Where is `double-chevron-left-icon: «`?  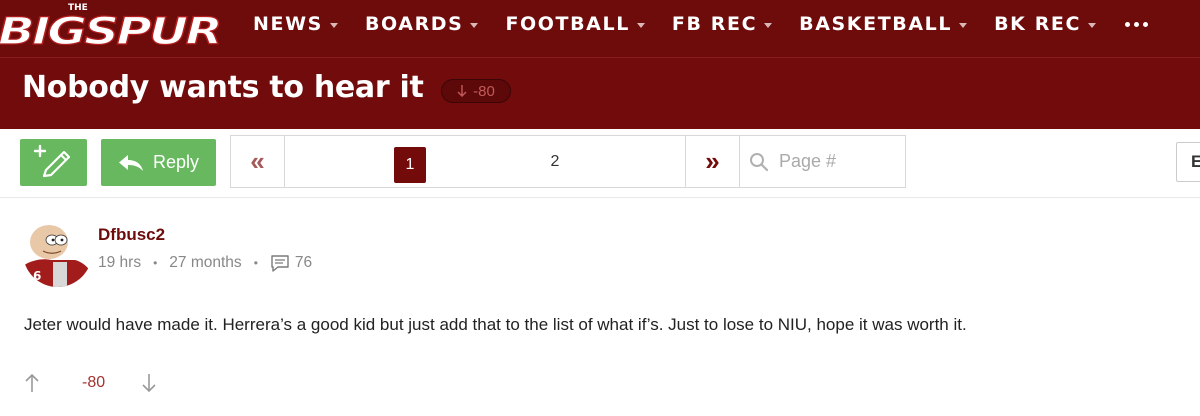 double-chevron-left-icon: « is located at coordinates (258, 161).